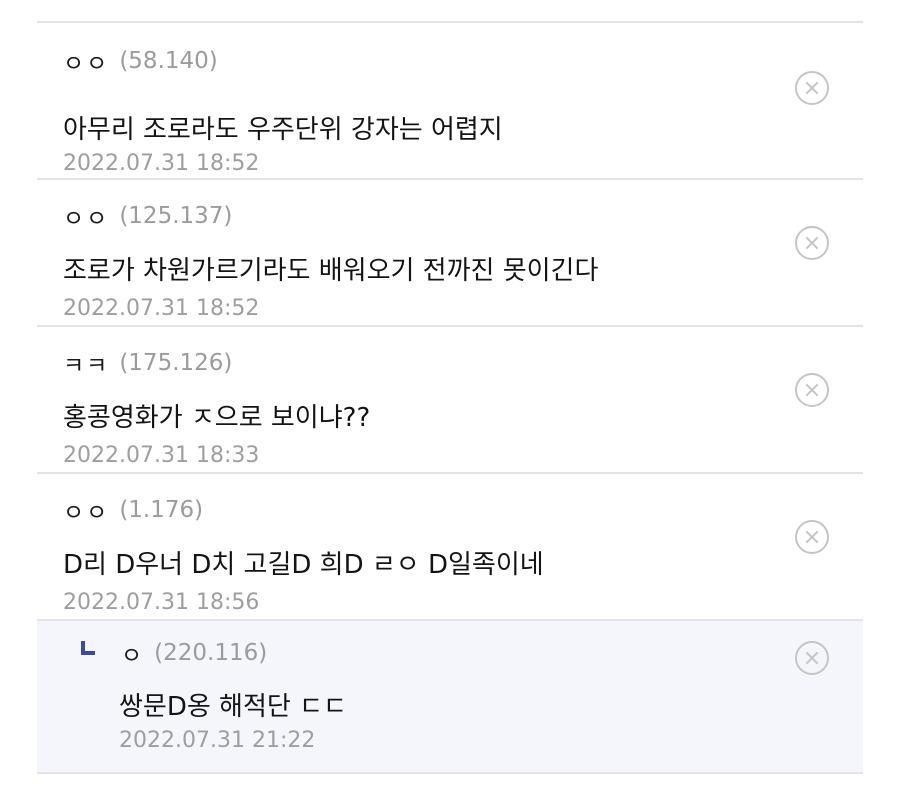  I want to click on reply-nickname: ㅇ, so click(132, 653).